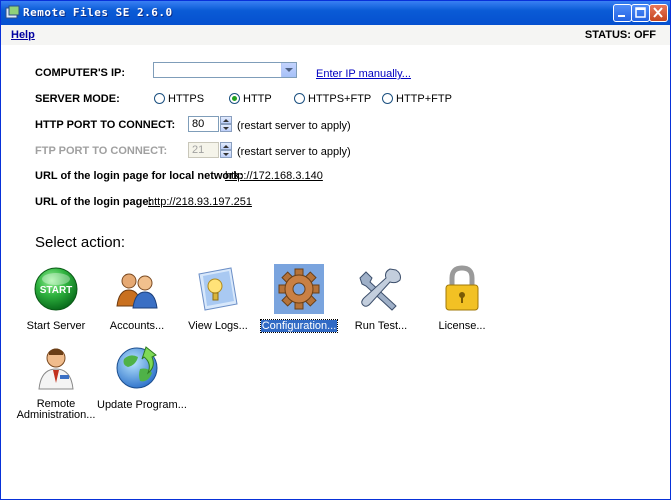 This screenshot has width=671, height=500. I want to click on app-icon, so click(12, 12).